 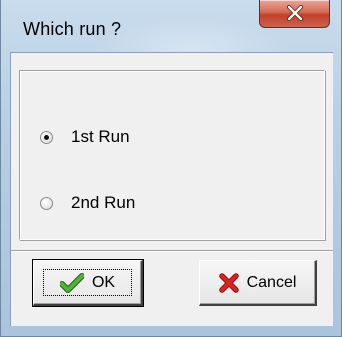 I want to click on radio-2nd-run, so click(x=46, y=203).